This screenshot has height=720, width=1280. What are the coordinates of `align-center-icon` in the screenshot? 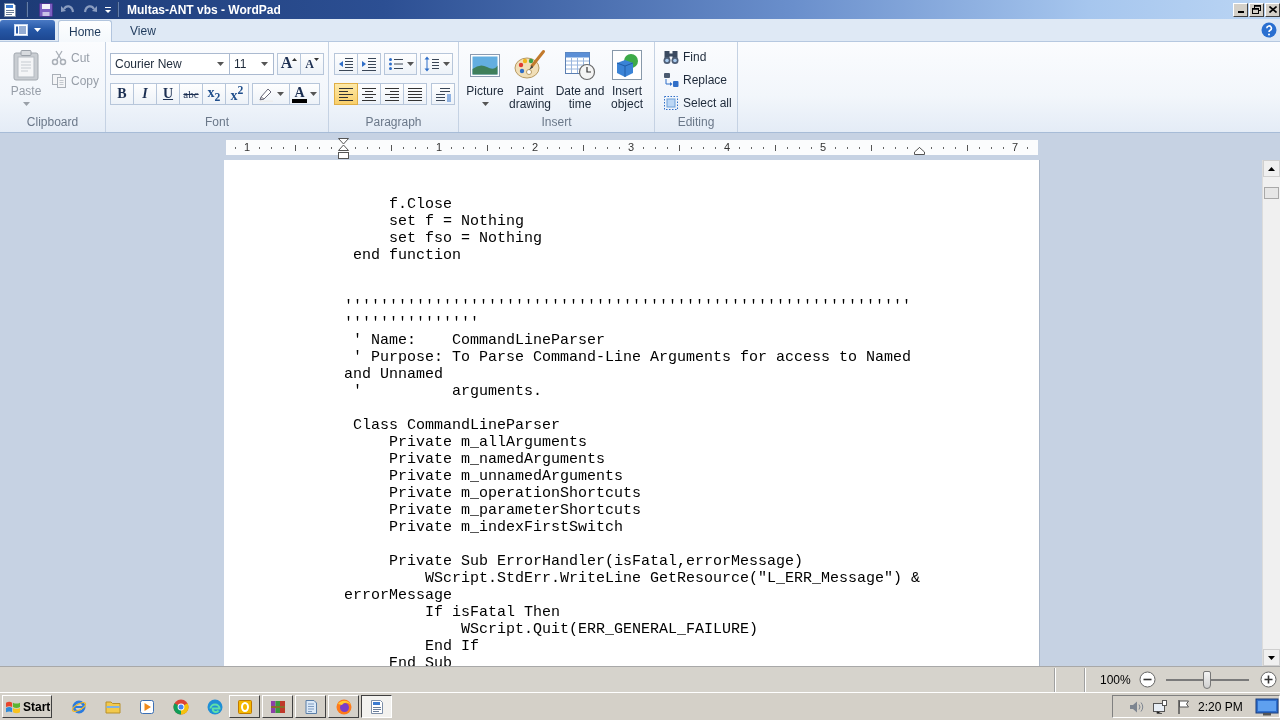 It's located at (369, 94).